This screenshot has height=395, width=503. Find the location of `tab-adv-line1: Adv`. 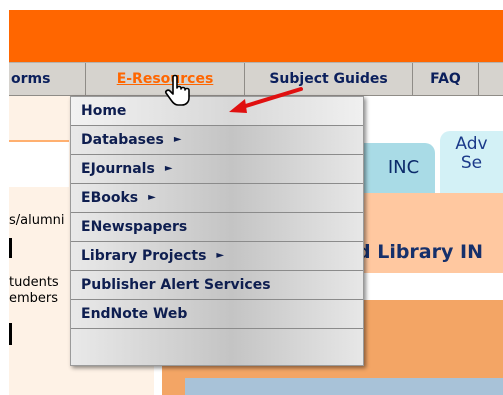

tab-adv-line1: Adv is located at coordinates (471, 144).